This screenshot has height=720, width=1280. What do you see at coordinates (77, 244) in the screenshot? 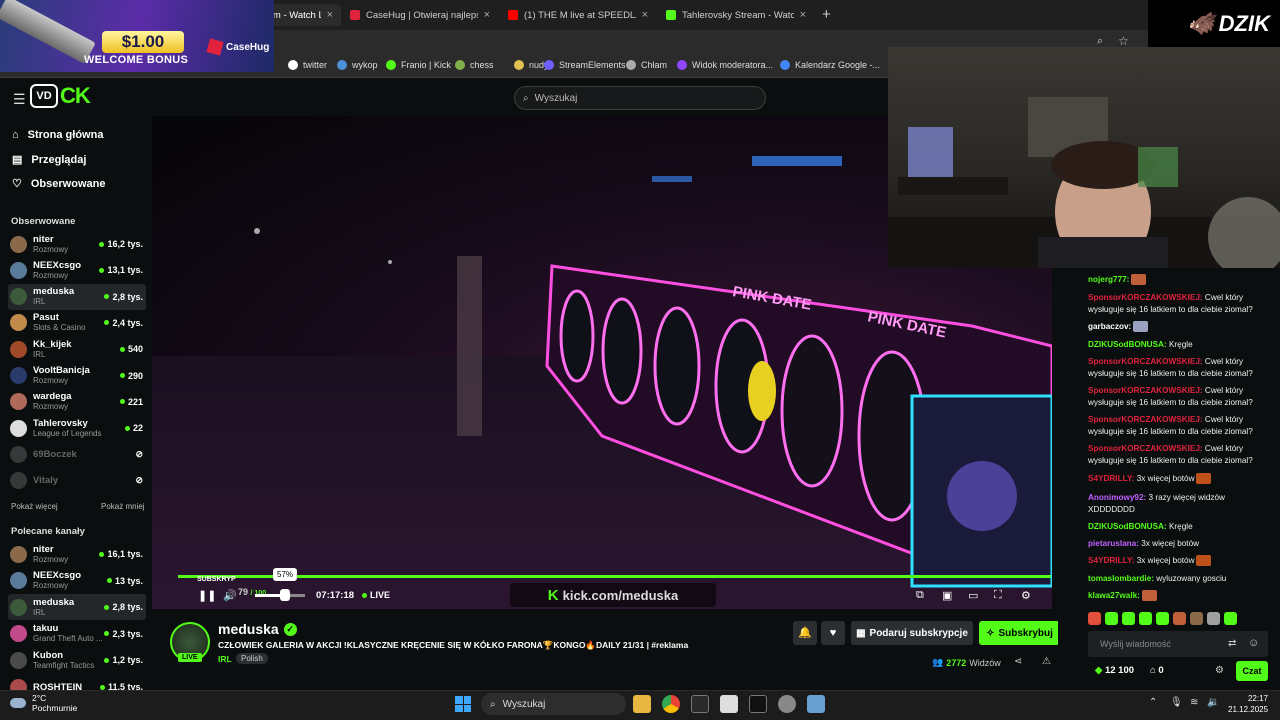
I see `sidebar-channel: niter Rozmowy 16,2 tys.` at bounding box center [77, 244].